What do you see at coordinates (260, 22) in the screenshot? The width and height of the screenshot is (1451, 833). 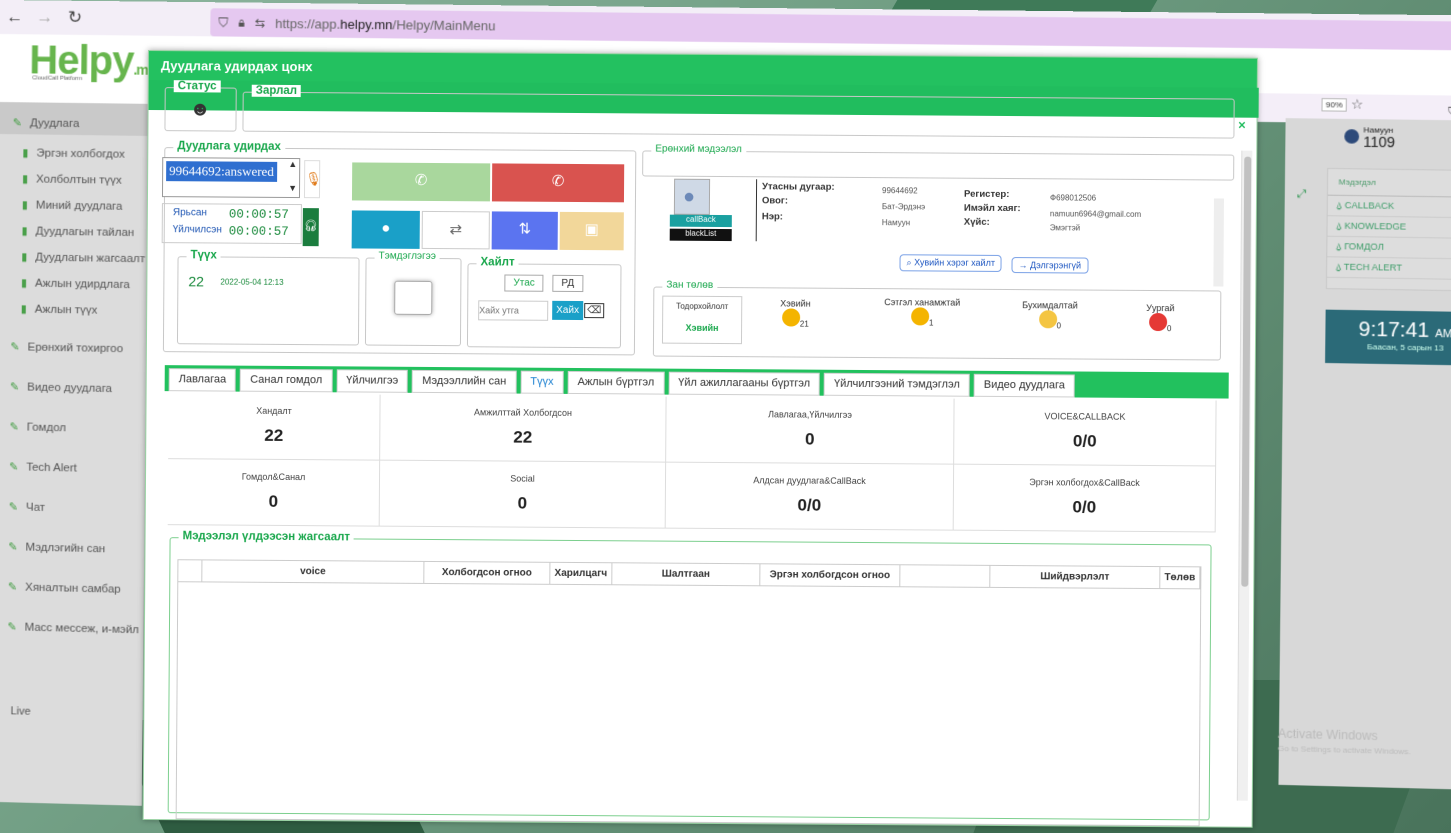 I see `permissions-icon: ⇆` at bounding box center [260, 22].